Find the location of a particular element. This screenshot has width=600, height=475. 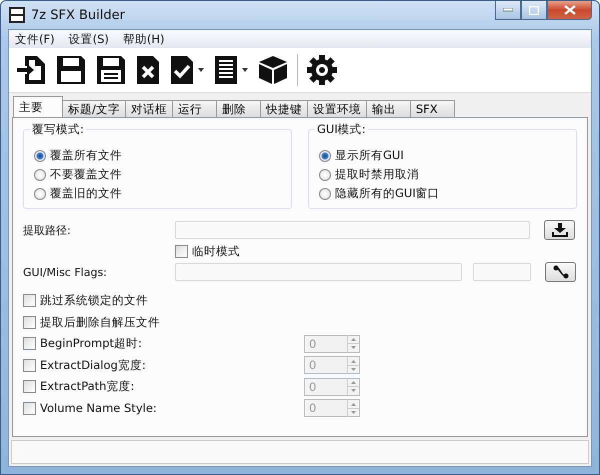

minimize-icon is located at coordinates (508, 10).